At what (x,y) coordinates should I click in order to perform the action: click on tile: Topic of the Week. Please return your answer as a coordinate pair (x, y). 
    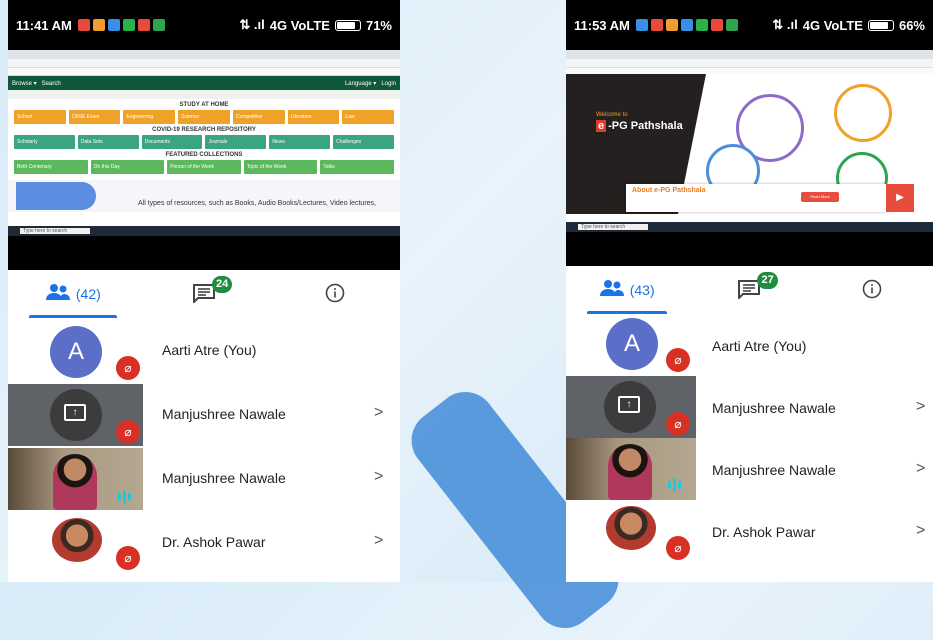
    Looking at the image, I should click on (280, 167).